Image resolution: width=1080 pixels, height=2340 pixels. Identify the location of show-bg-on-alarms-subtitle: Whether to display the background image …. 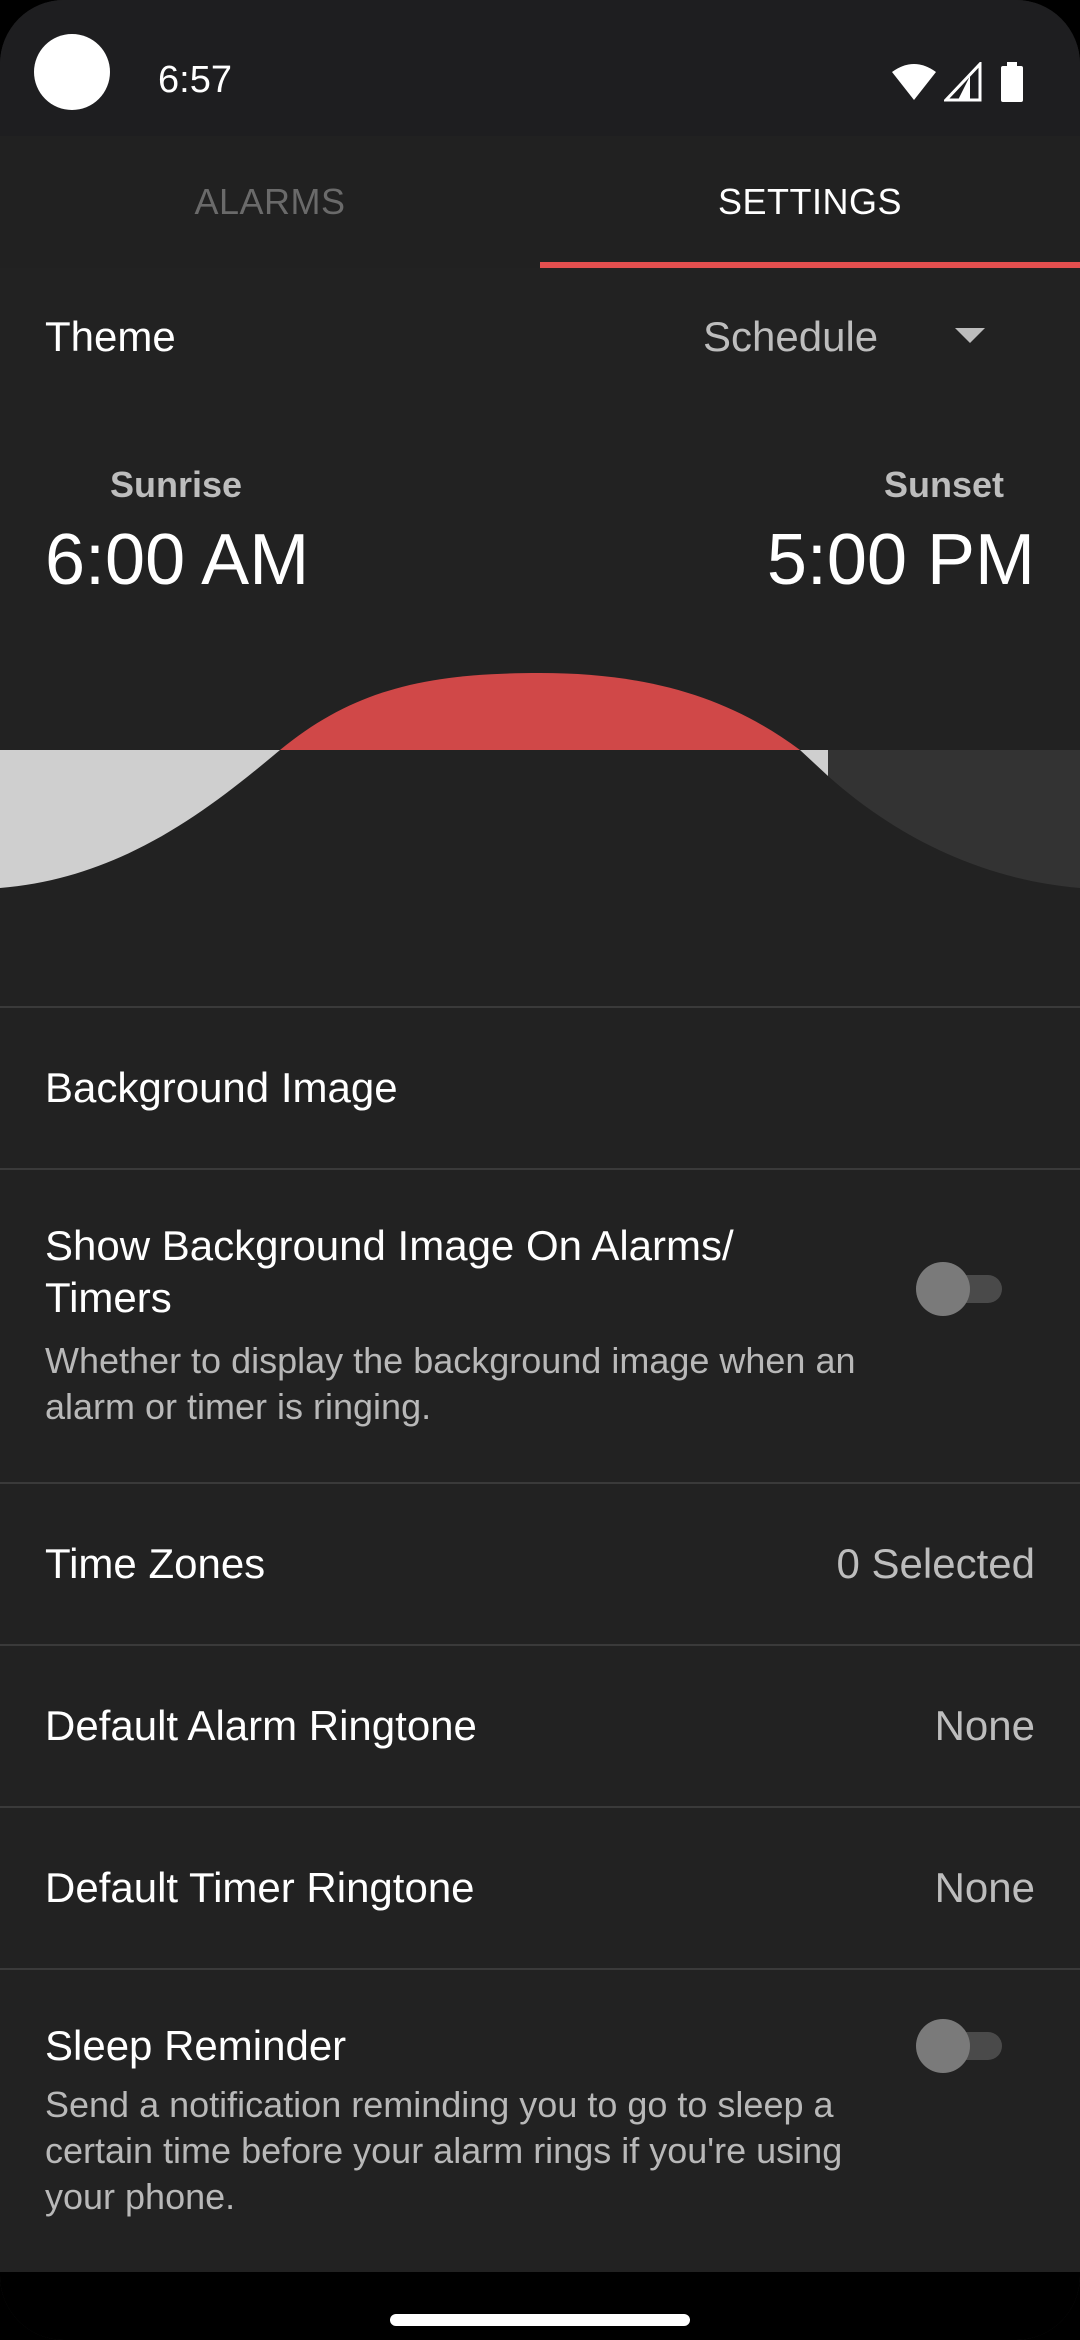
(450, 1383).